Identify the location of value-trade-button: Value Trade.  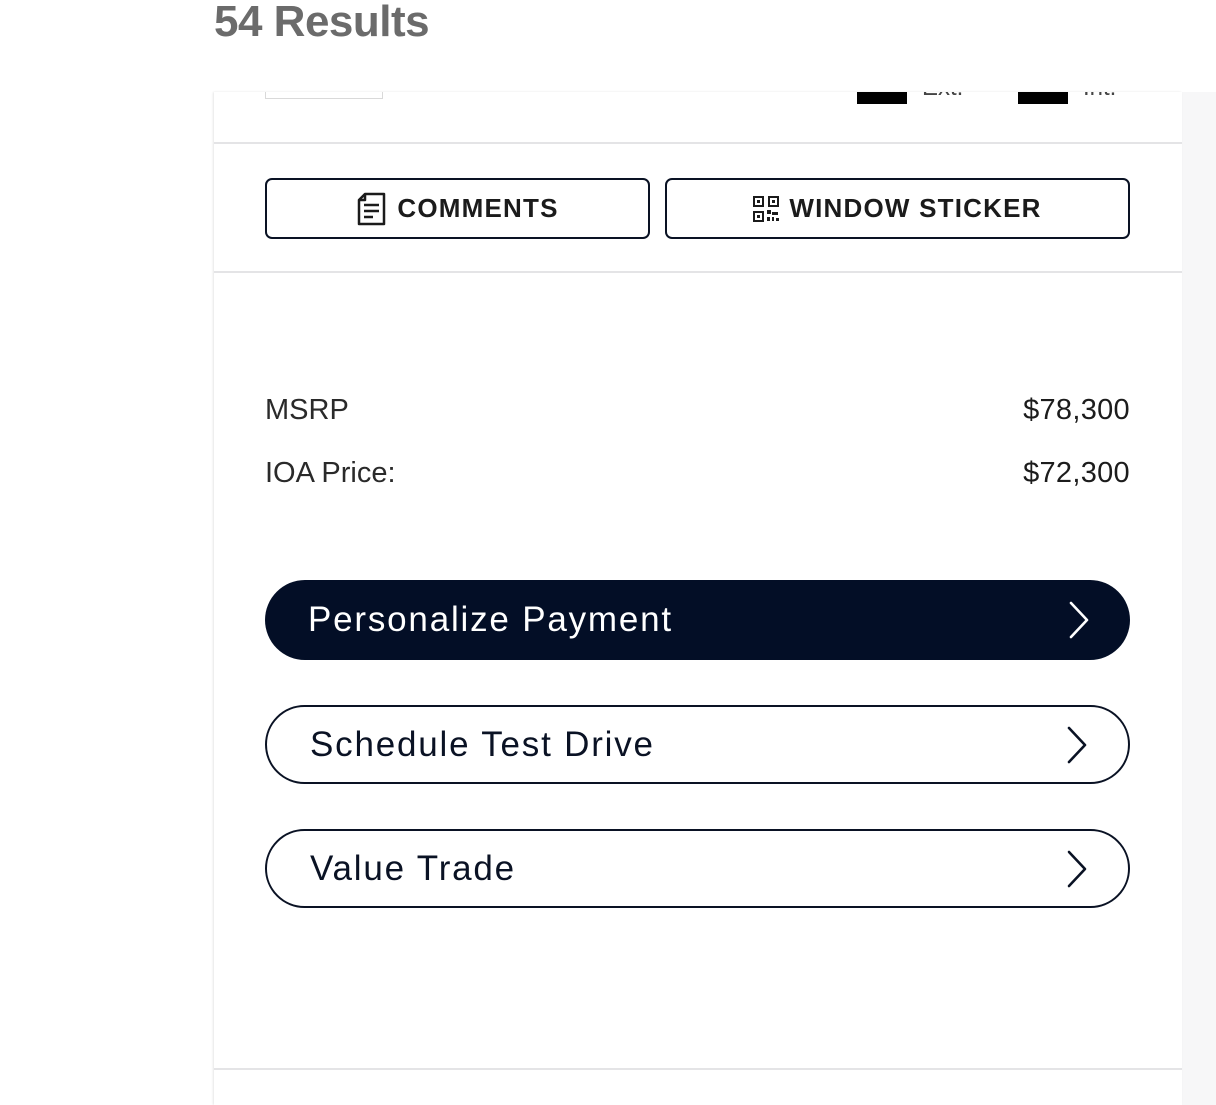
(697, 868).